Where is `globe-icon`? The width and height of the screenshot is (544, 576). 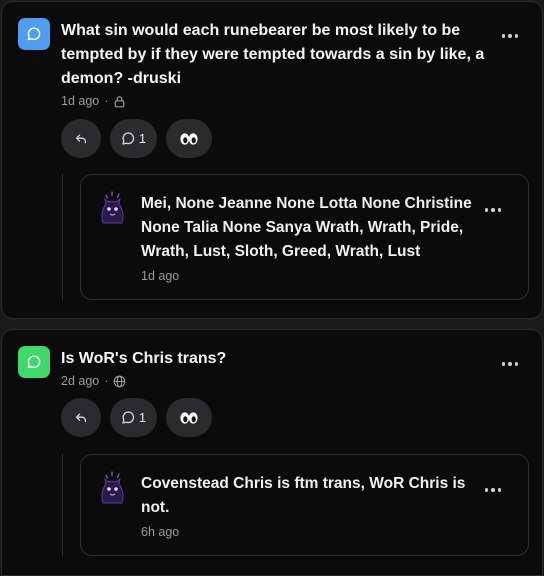
globe-icon is located at coordinates (120, 381).